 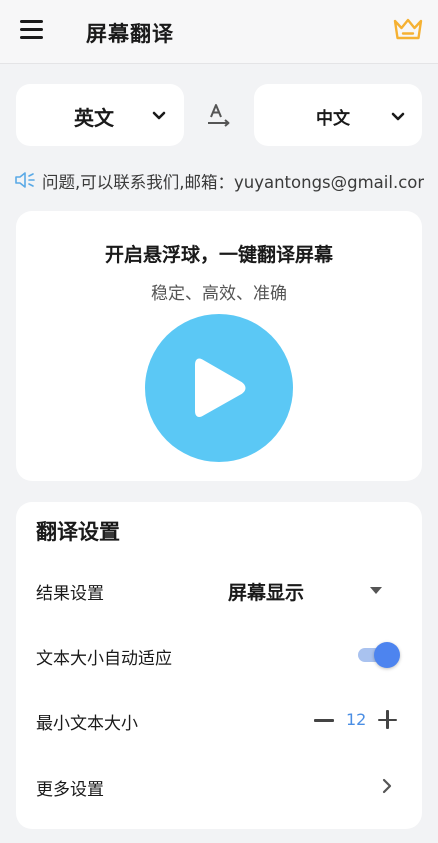 I want to click on min-text-size-label: 最小文本大小, so click(x=87, y=724).